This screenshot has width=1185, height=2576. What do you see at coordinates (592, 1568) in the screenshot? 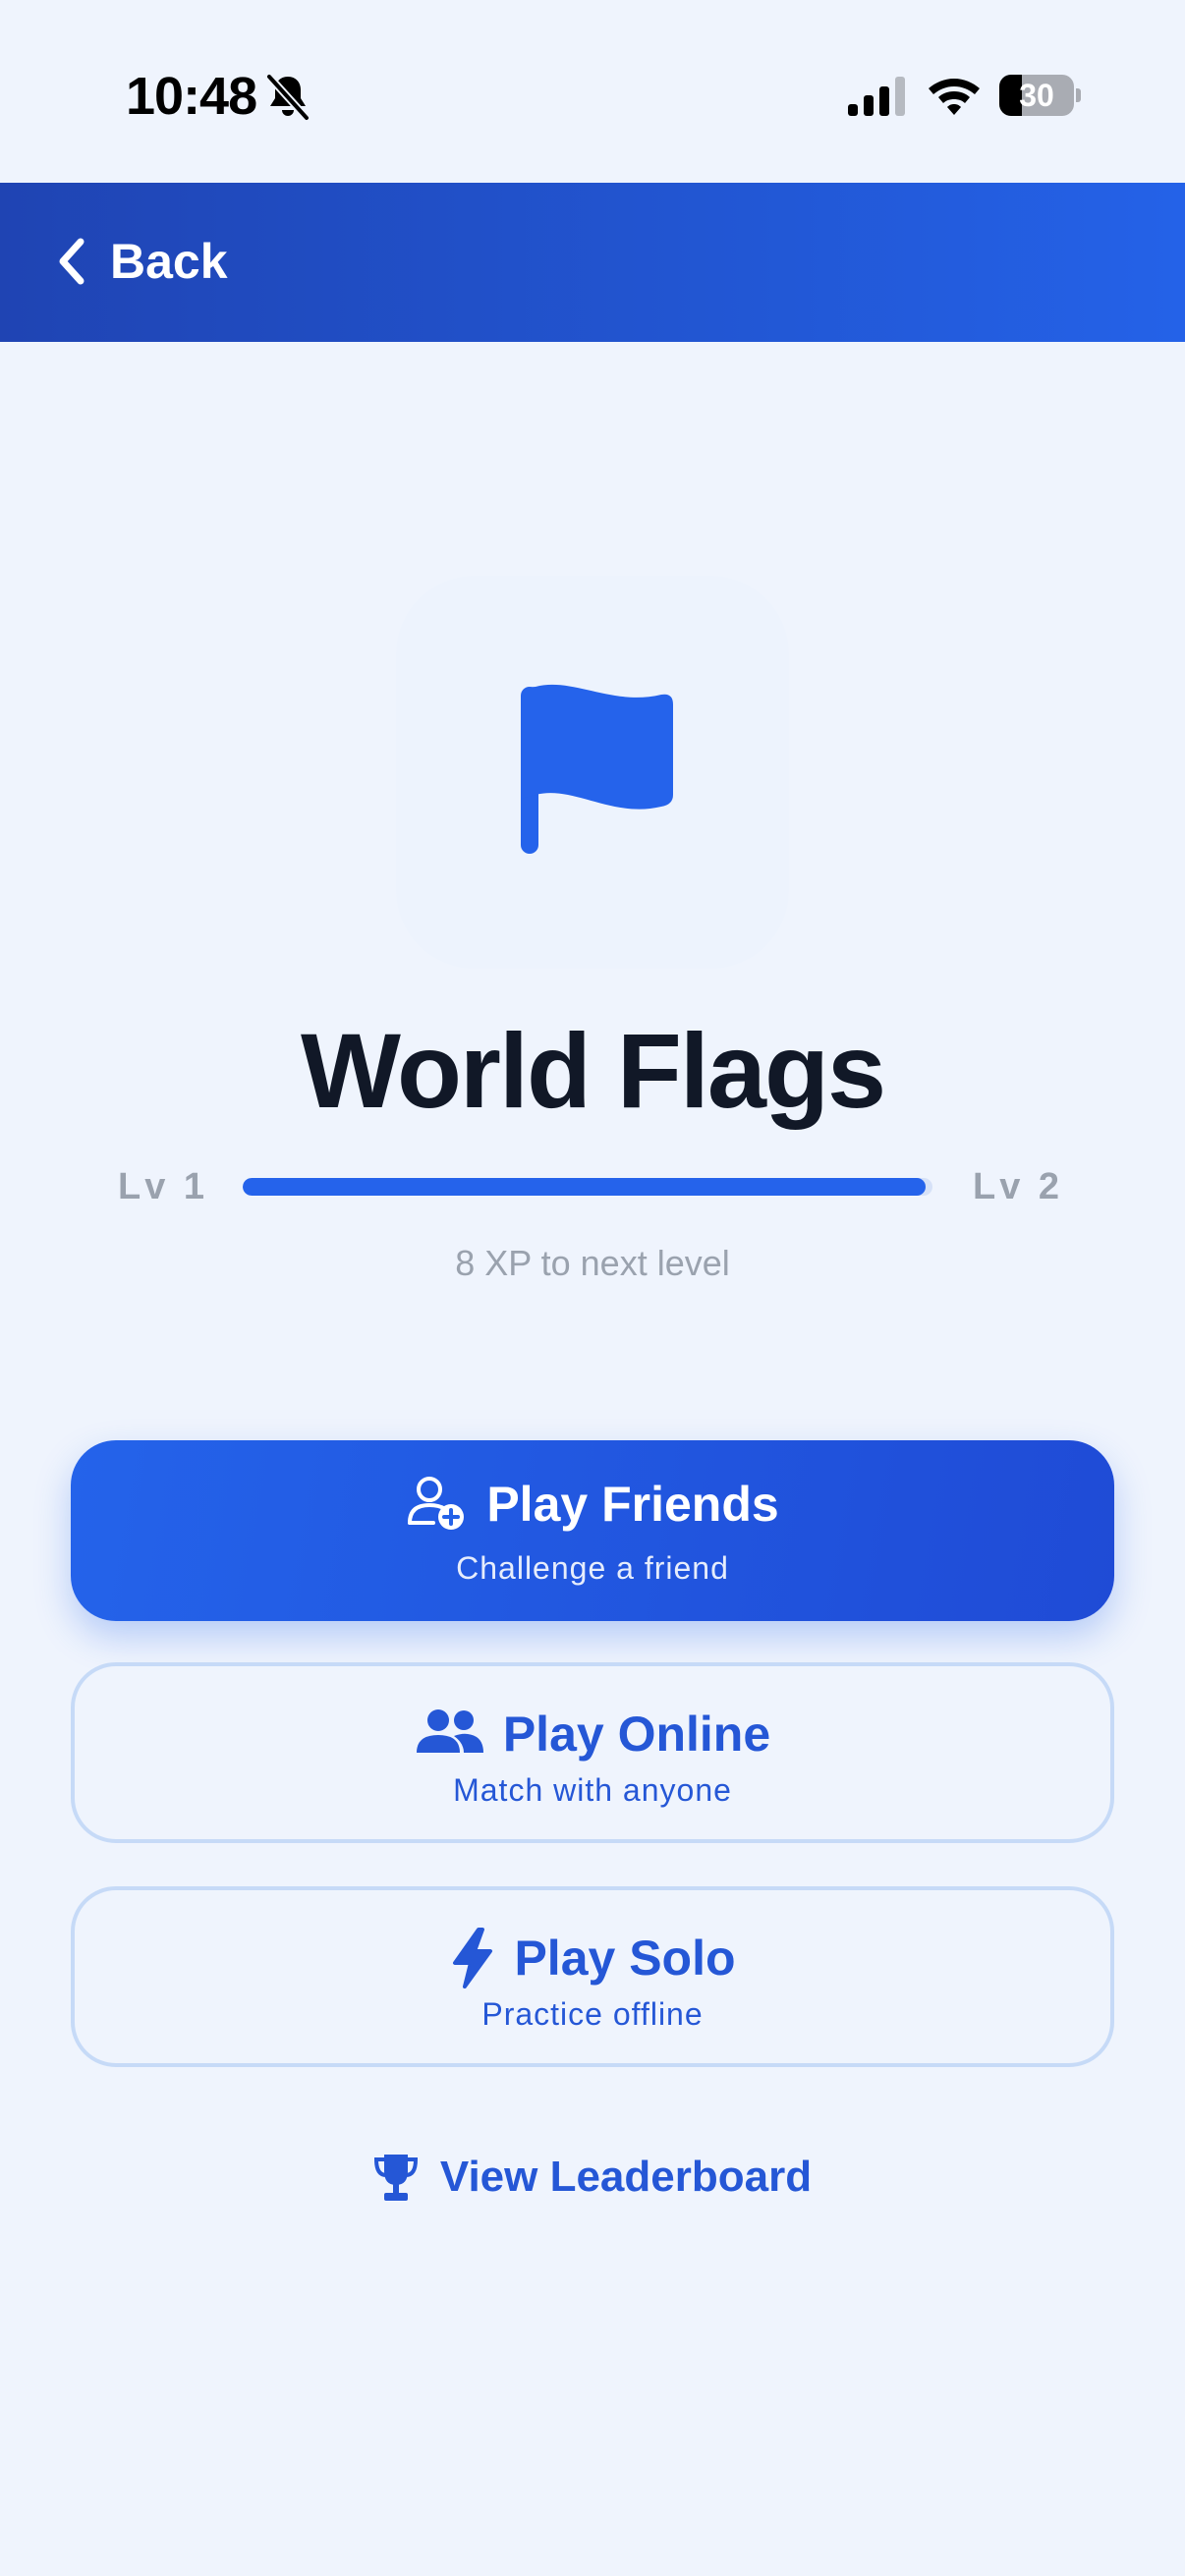
I see `play-friends-subtitle: Challenge a friend` at bounding box center [592, 1568].